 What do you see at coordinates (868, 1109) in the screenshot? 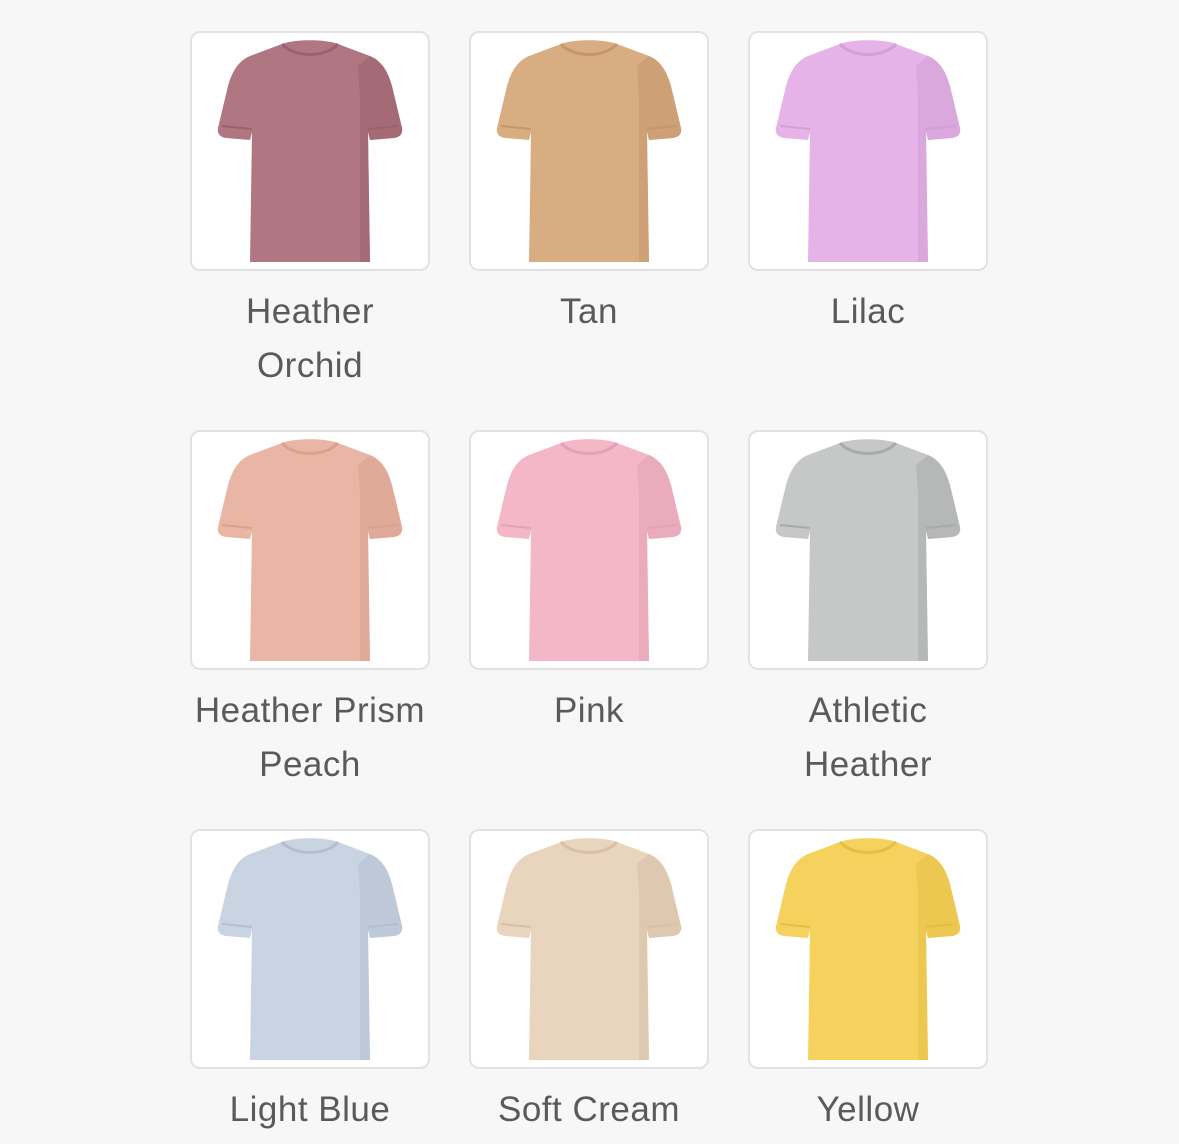
I see `color-option-label: Yellow` at bounding box center [868, 1109].